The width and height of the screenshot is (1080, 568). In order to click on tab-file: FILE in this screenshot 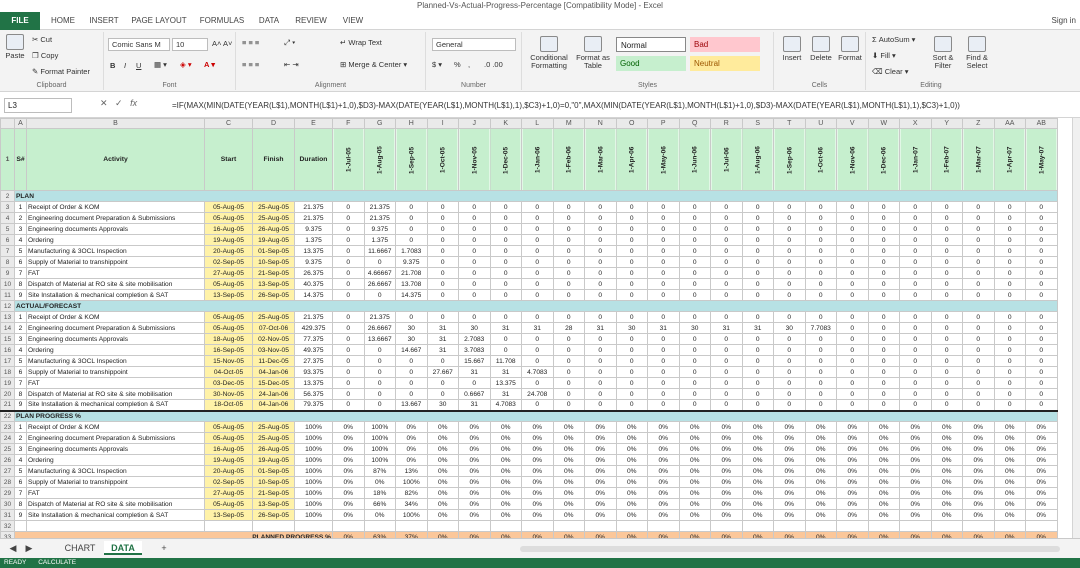, I will do `click(20, 21)`.